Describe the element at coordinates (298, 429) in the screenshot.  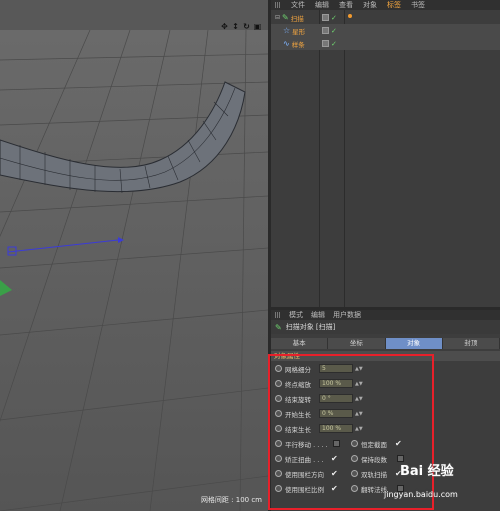
I see `attr-label: 结束生长` at that location.